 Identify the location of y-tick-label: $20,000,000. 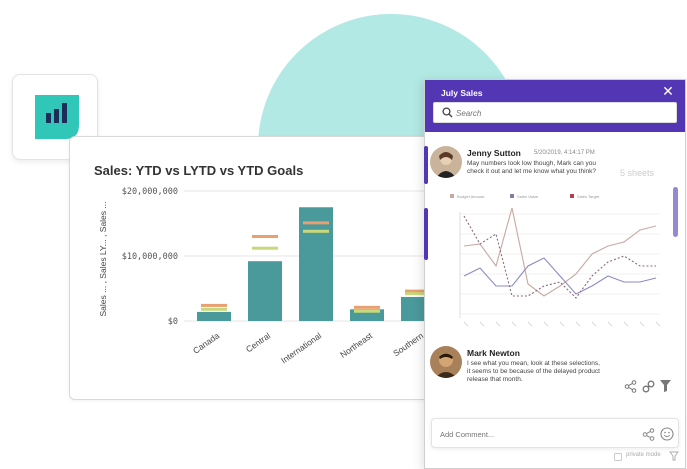
(150, 192).